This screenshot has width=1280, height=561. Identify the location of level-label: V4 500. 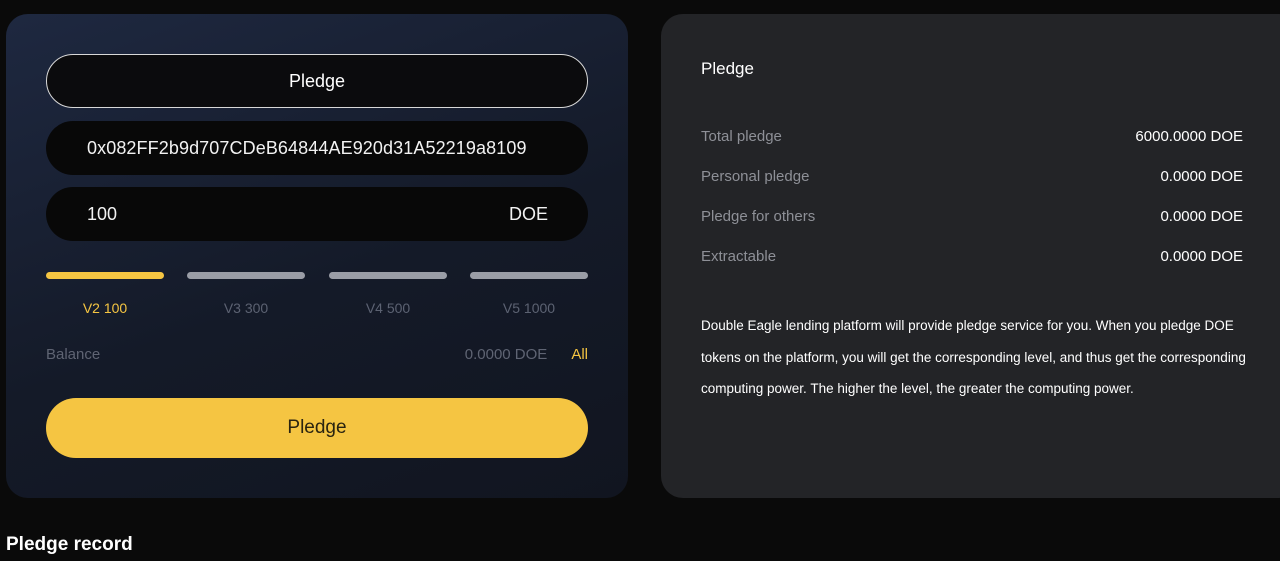
(388, 308).